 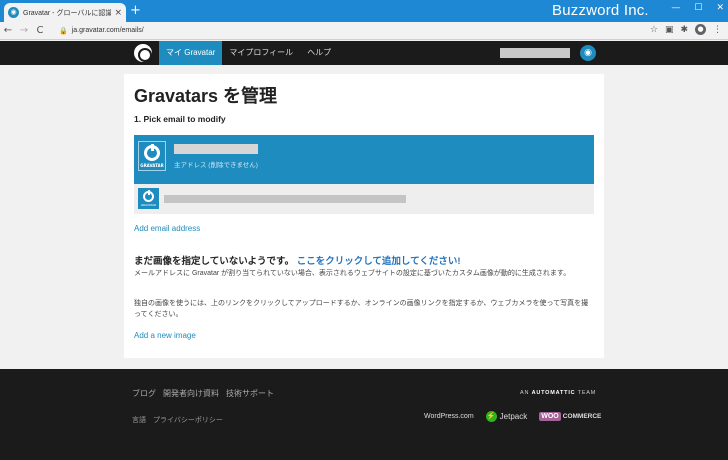 What do you see at coordinates (206, 96) in the screenshot?
I see `page-title: Gravatars を管理` at bounding box center [206, 96].